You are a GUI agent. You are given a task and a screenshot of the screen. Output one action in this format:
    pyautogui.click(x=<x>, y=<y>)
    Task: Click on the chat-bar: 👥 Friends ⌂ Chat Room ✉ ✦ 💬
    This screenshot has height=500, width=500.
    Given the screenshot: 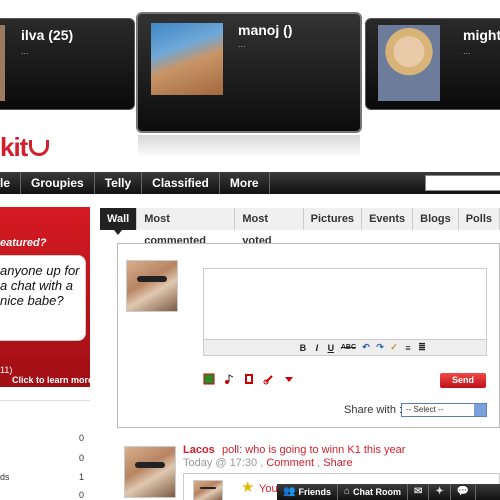 What is the action you would take?
    pyautogui.click(x=388, y=492)
    